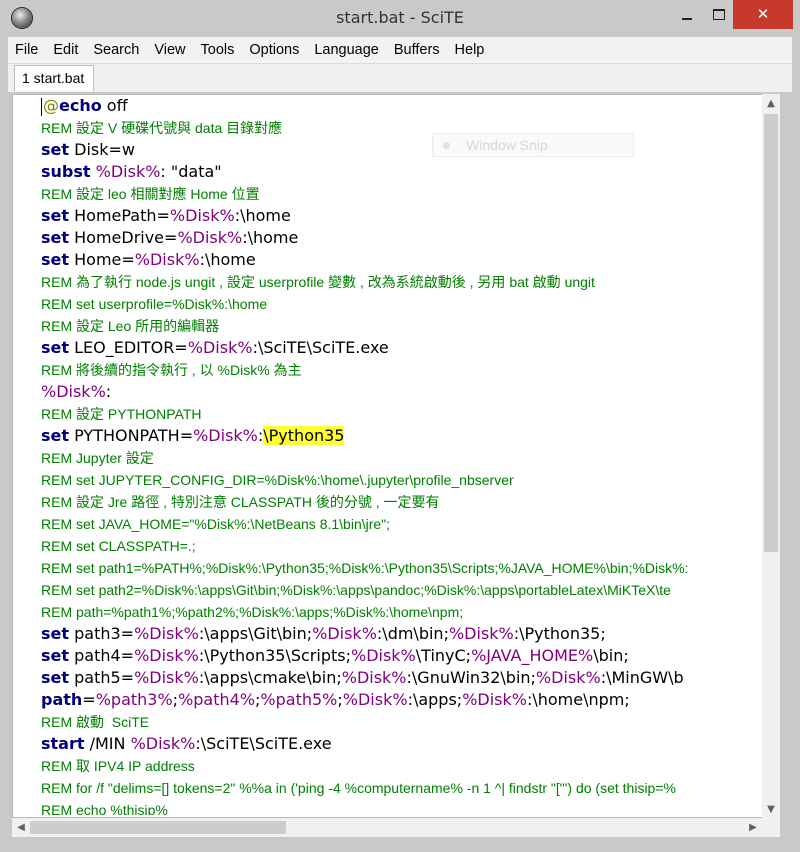  What do you see at coordinates (273, 50) in the screenshot?
I see `menu-options: Options` at bounding box center [273, 50].